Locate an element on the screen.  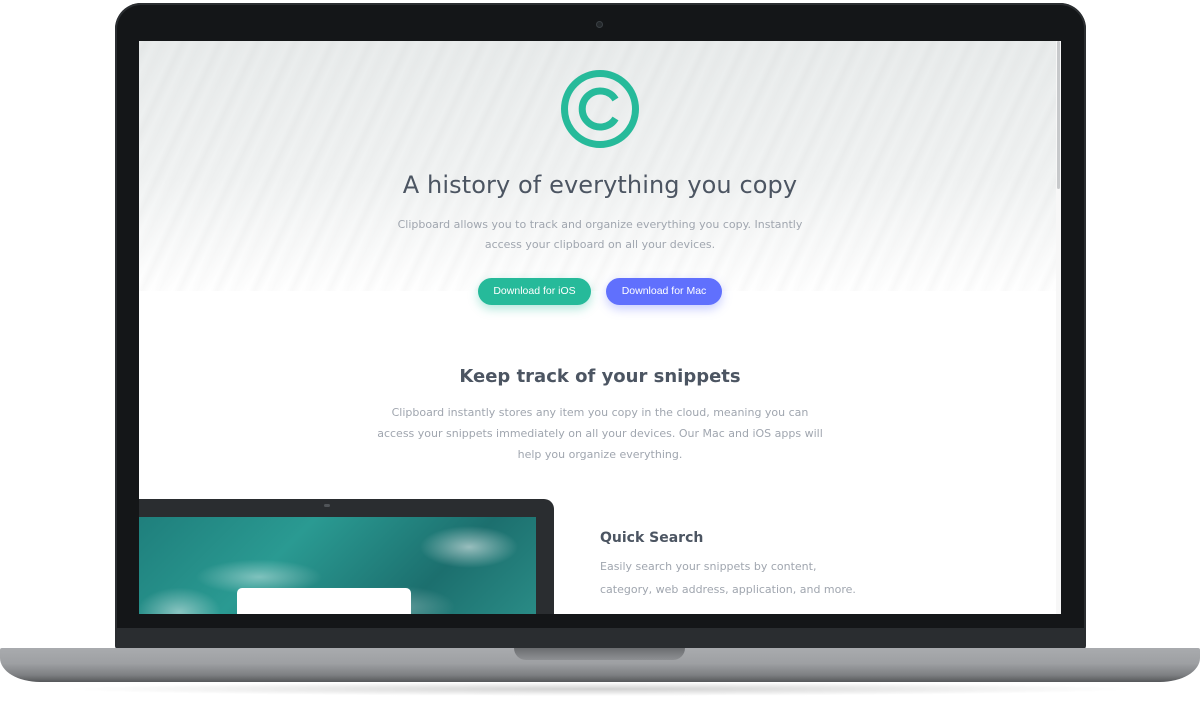
webcam is located at coordinates (599, 24).